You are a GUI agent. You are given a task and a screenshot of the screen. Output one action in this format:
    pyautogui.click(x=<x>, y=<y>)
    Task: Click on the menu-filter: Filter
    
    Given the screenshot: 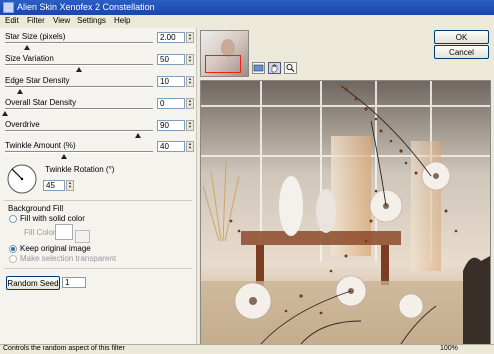 What is the action you would take?
    pyautogui.click(x=36, y=20)
    